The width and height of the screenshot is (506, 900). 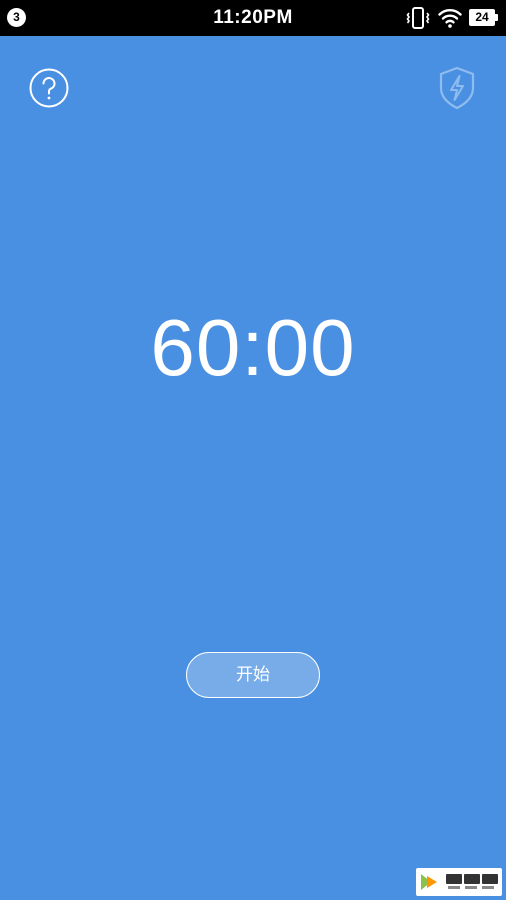 I want to click on battery-level: 24, so click(x=482, y=17).